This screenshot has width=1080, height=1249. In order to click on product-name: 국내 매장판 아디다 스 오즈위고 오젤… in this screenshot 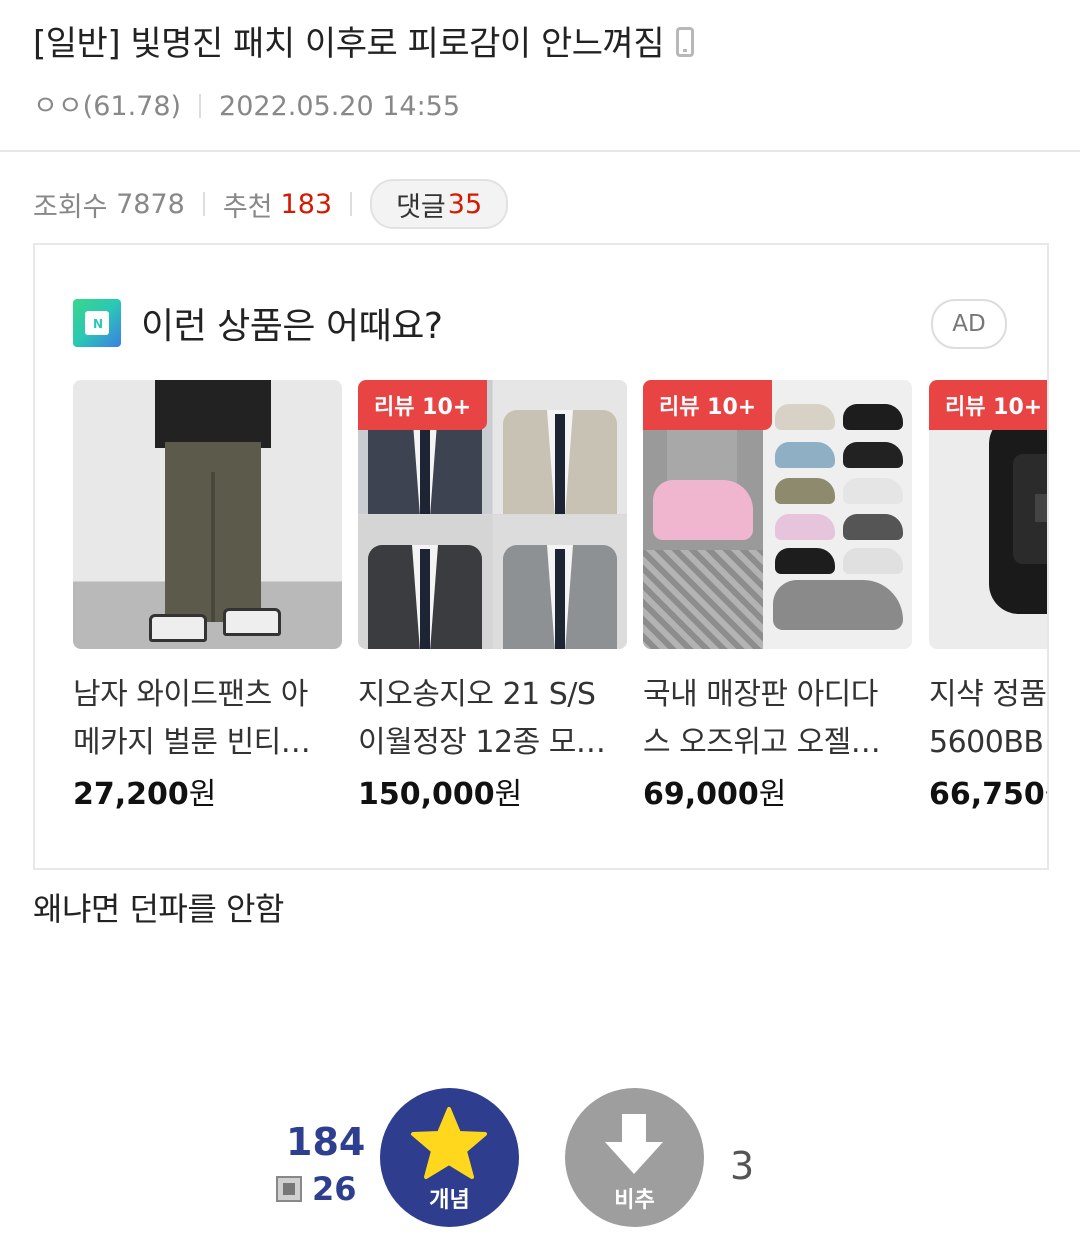, I will do `click(777, 719)`.